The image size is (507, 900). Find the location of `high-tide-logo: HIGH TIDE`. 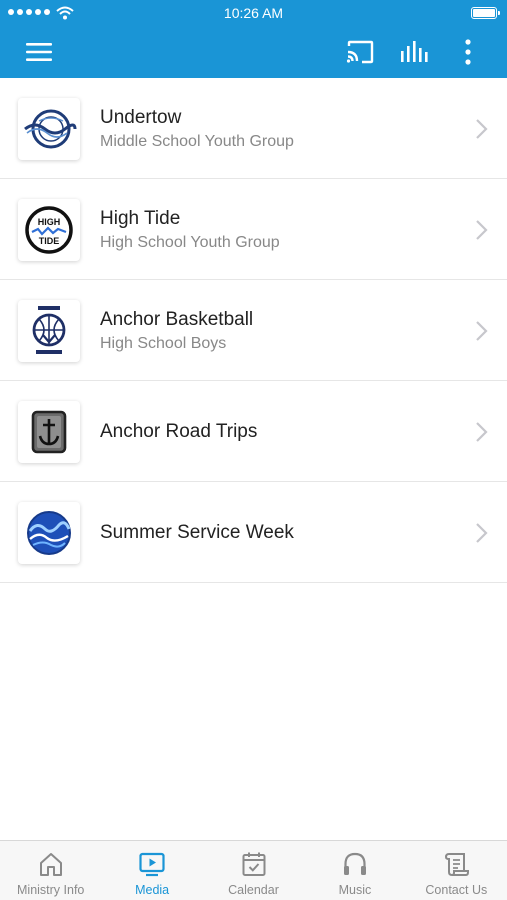

high-tide-logo: HIGH TIDE is located at coordinates (49, 230).